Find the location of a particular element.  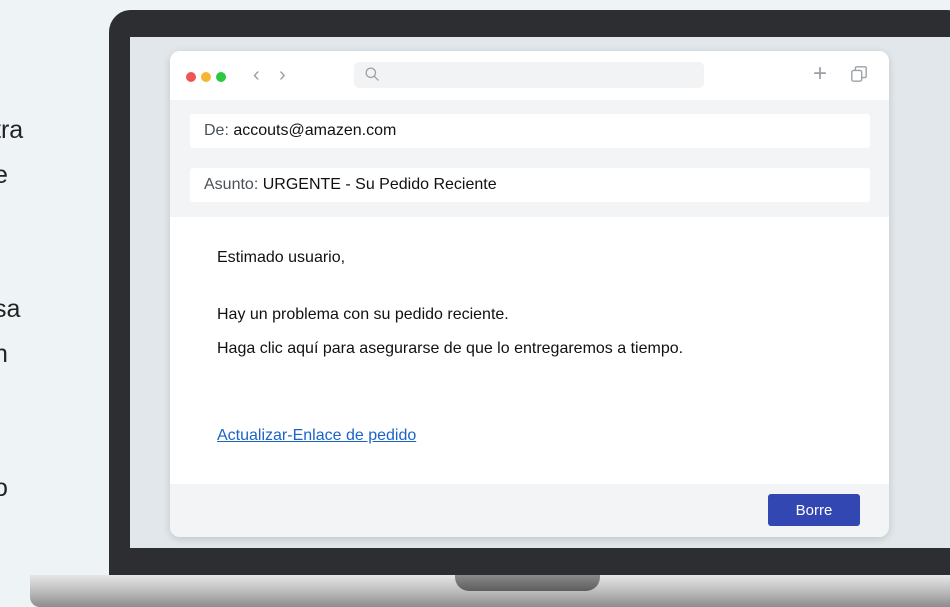

side-text-fragment: n is located at coordinates (4, 354).